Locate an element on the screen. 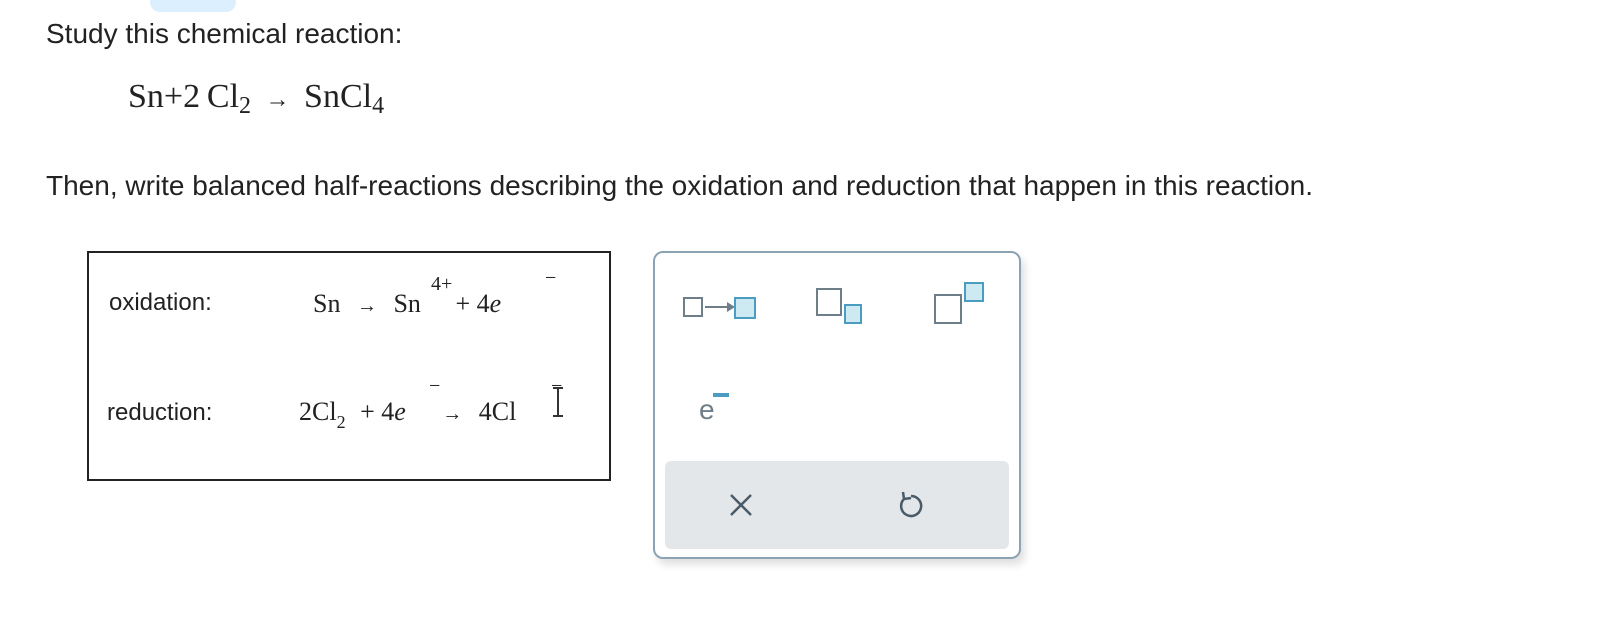 The width and height of the screenshot is (1620, 638). prompt-text: Study this chemical reaction: is located at coordinates (224, 33).